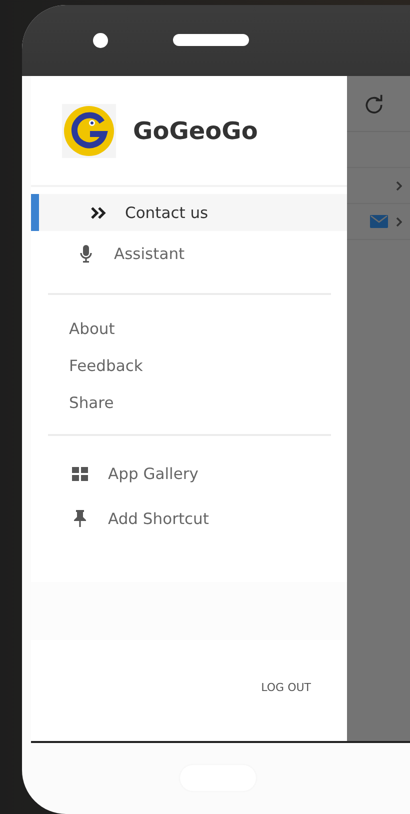  I want to click on pin-icon, so click(80, 518).